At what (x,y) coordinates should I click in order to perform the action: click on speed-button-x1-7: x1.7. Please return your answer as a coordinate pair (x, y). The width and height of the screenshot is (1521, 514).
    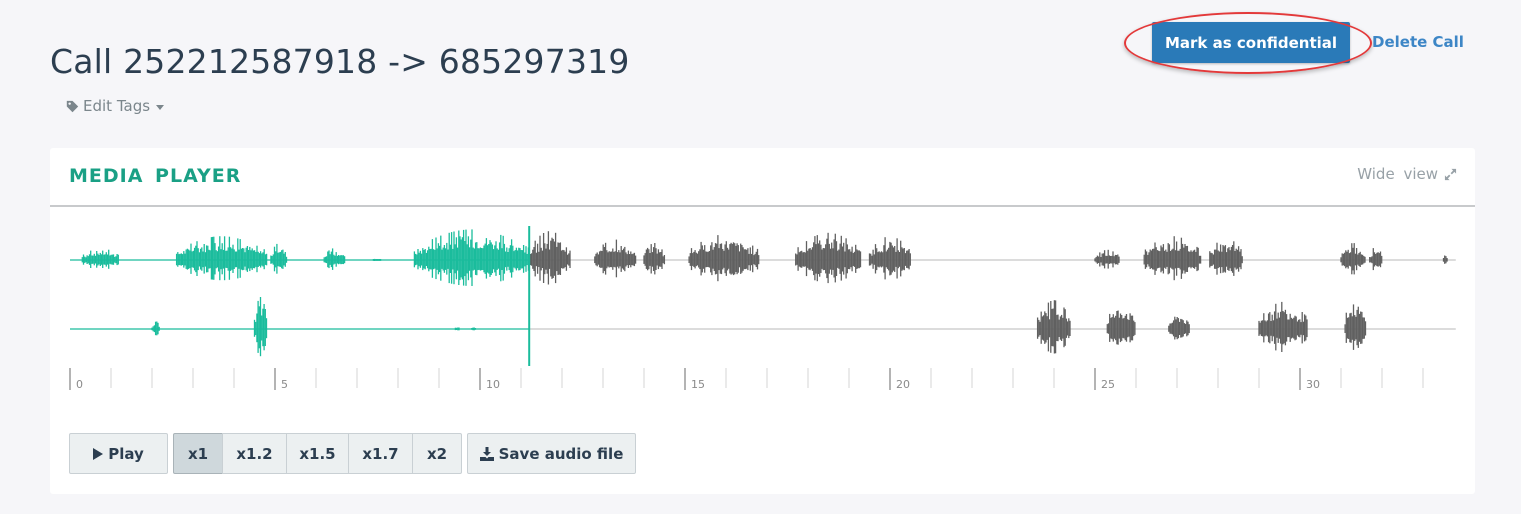
    Looking at the image, I should click on (380, 453).